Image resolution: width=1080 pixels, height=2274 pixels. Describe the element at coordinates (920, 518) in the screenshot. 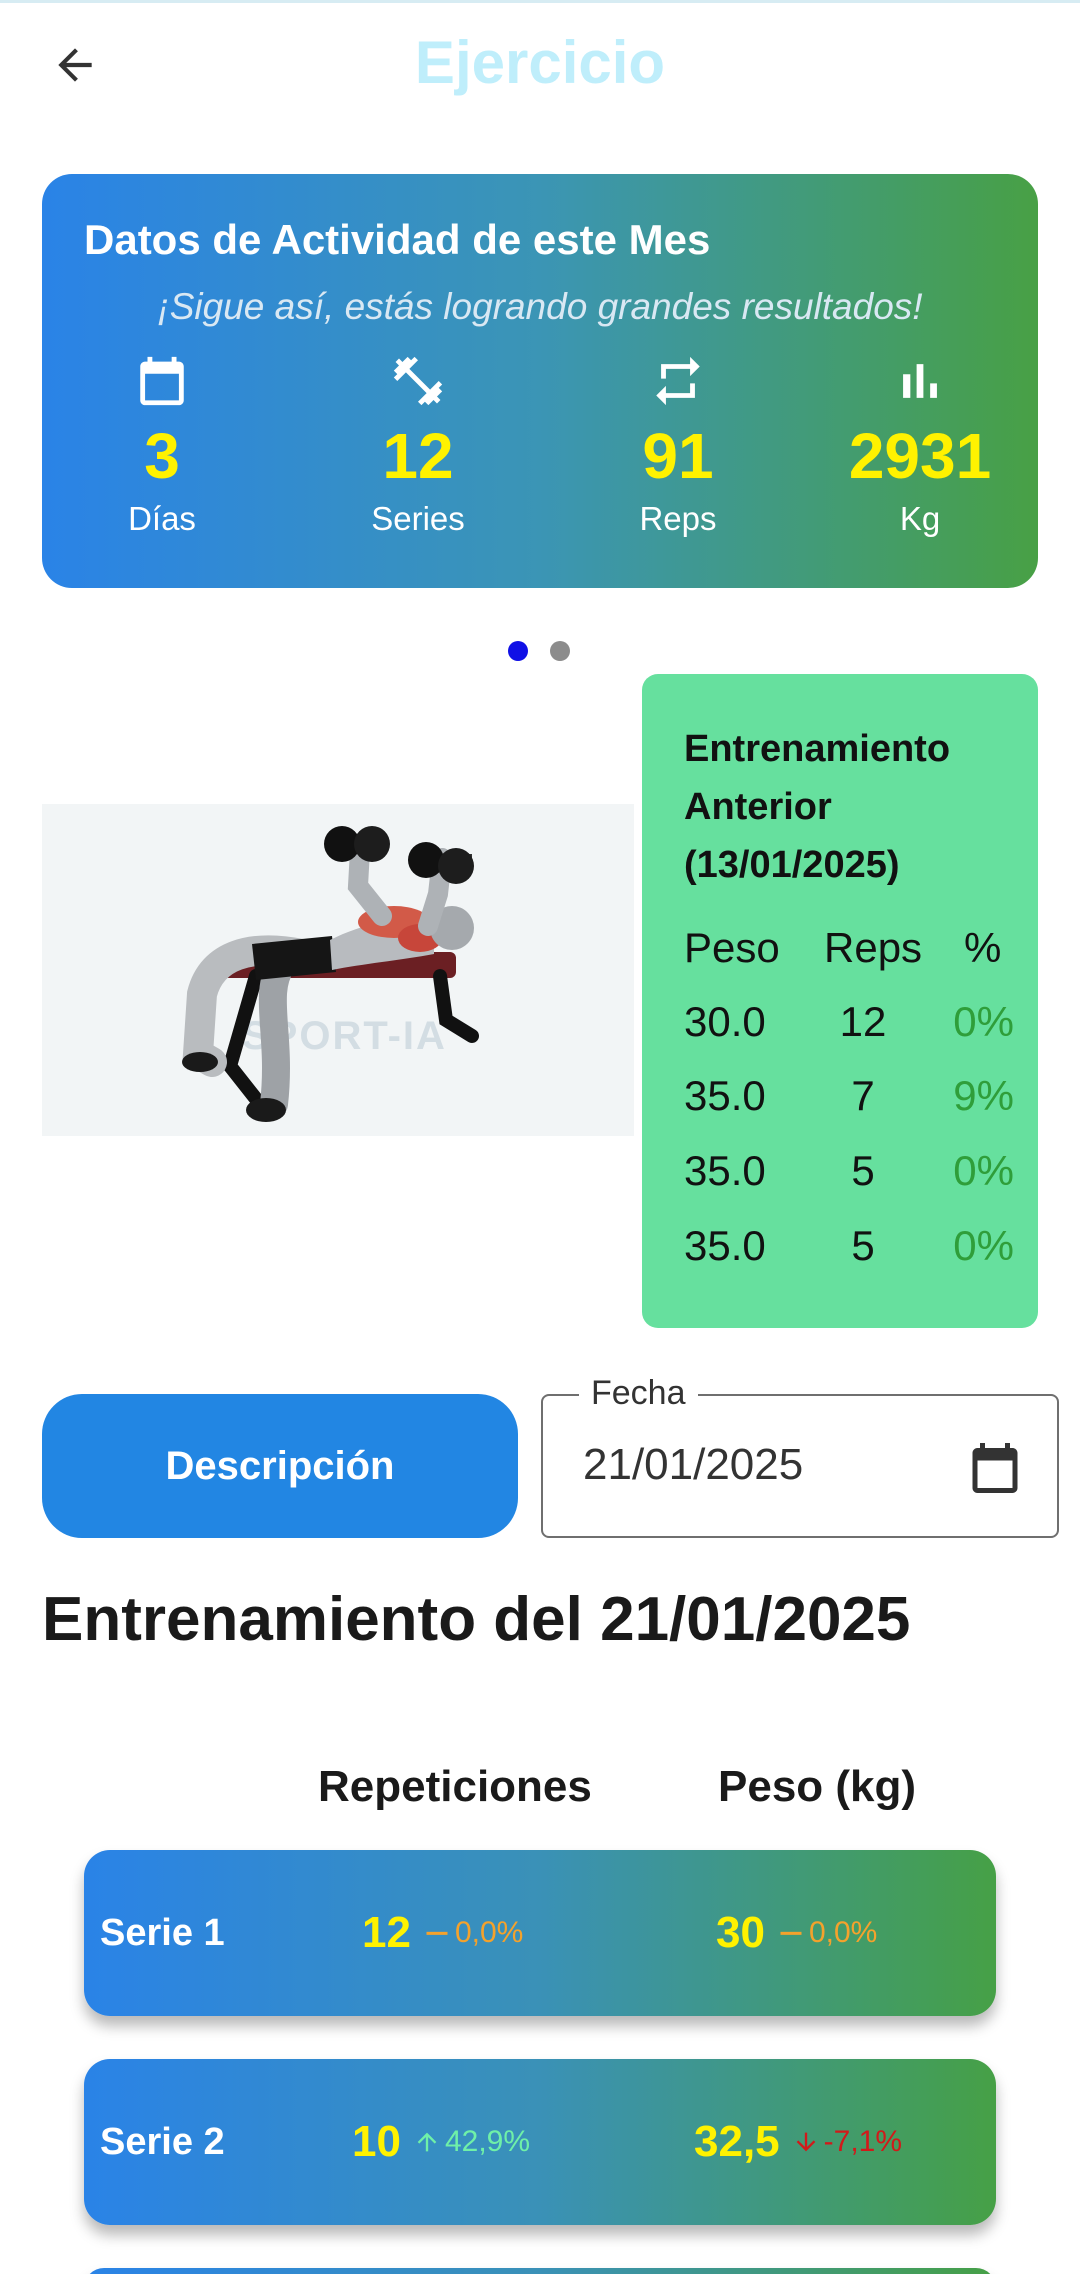

I see `stat-kg-label: Kg` at that location.